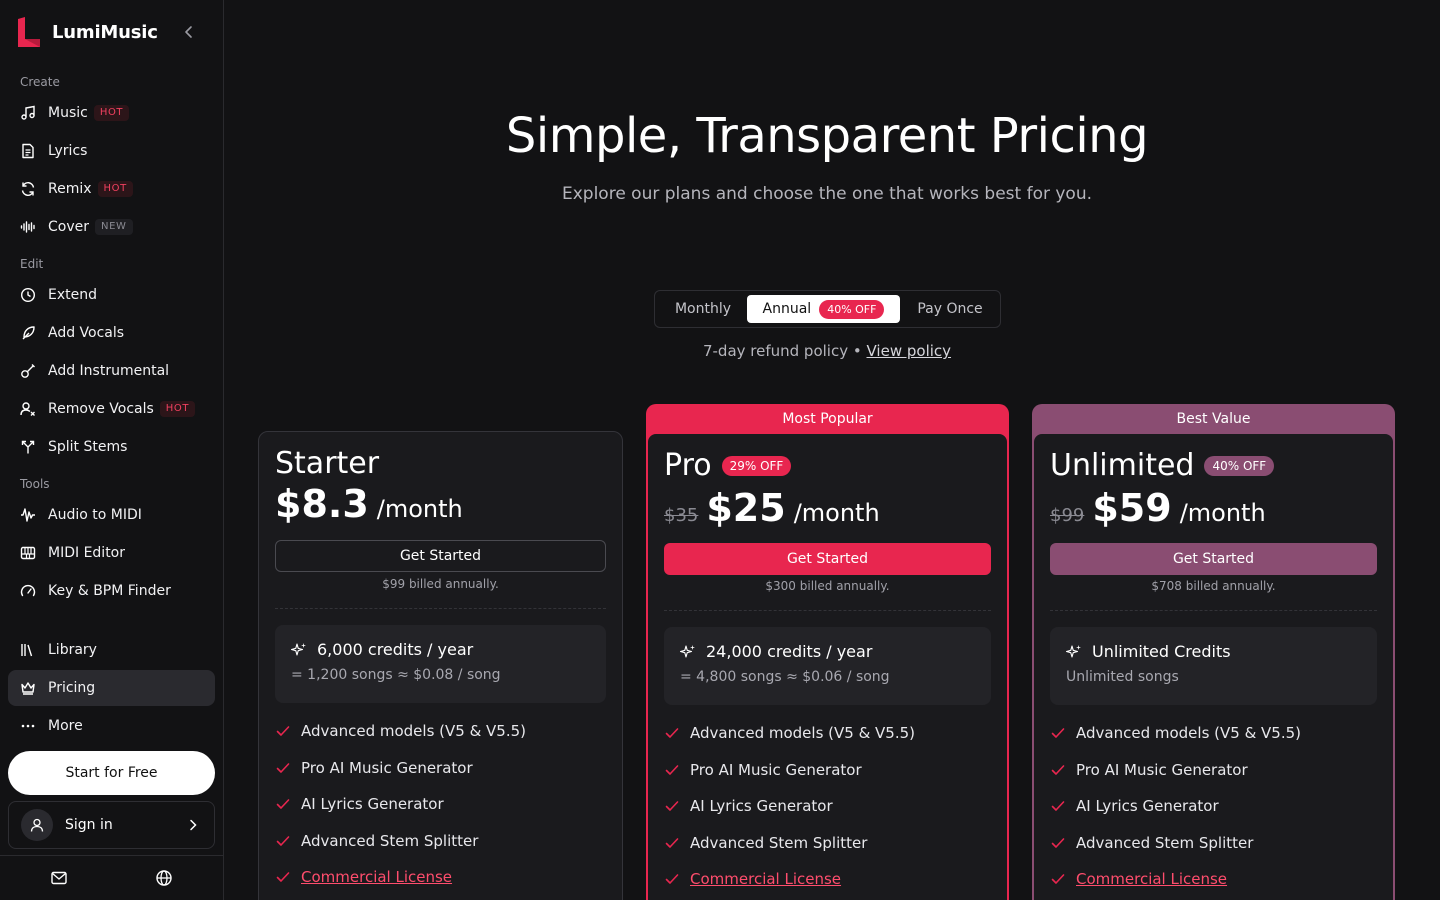 The image size is (1440, 900). I want to click on sidebar-item-add-instrumental: Add Instrumental, so click(111, 371).